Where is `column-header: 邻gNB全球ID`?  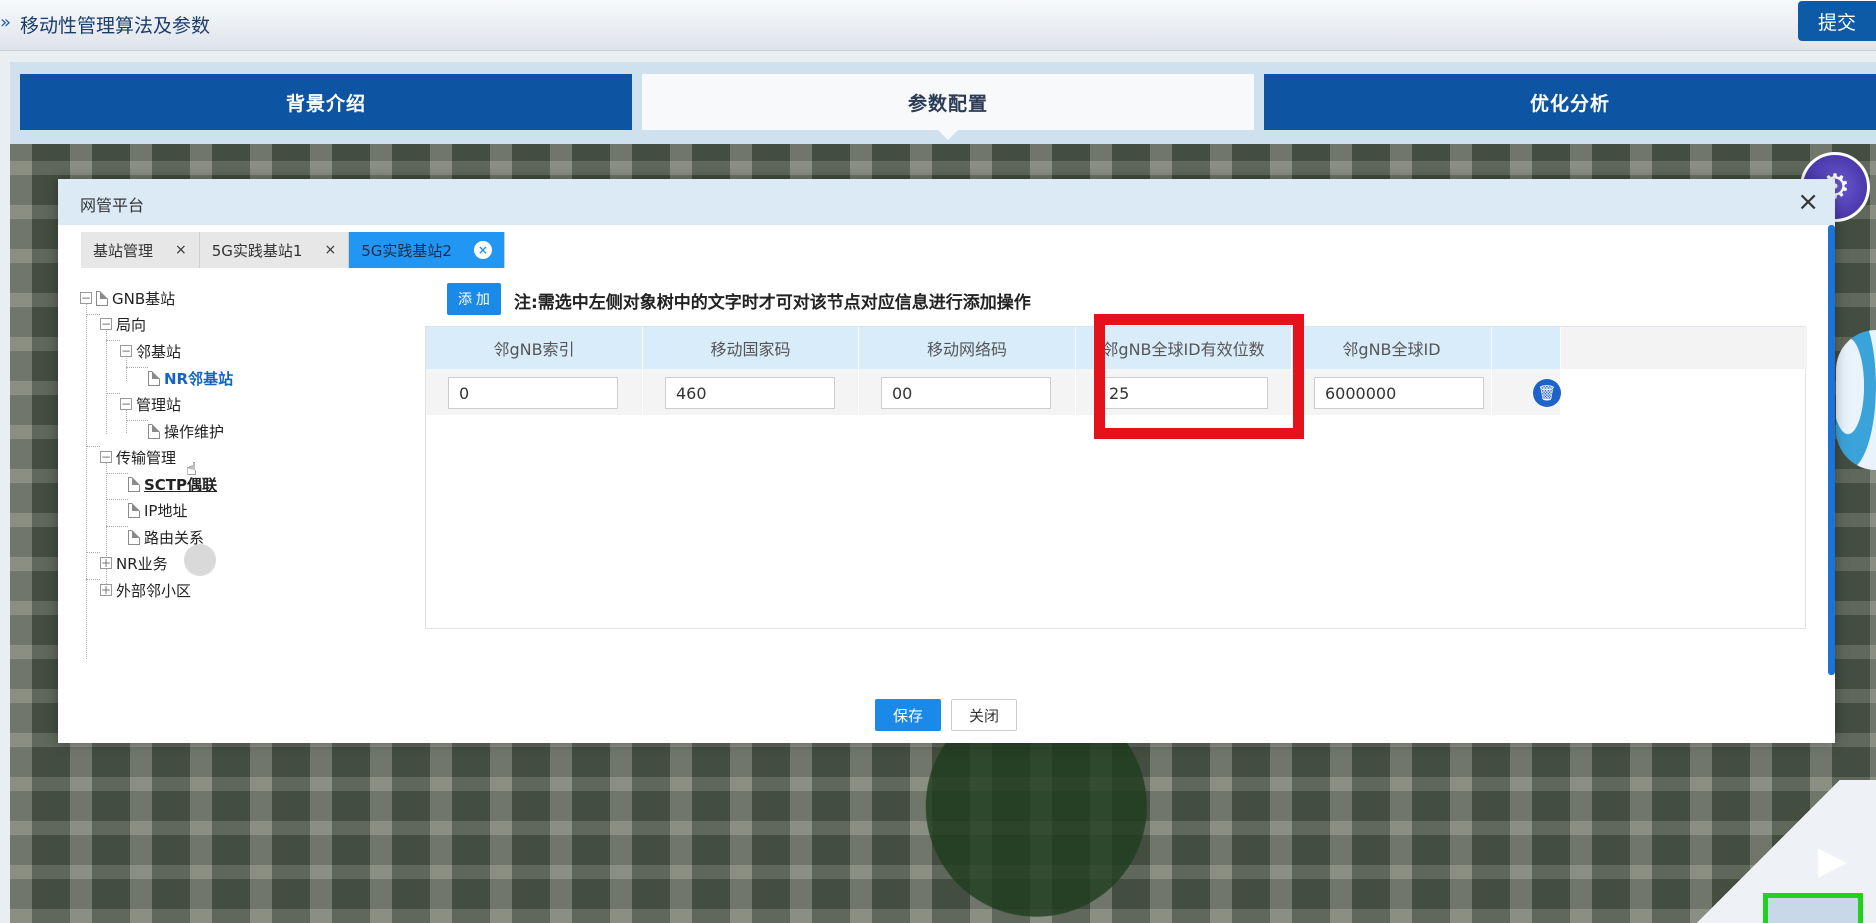 column-header: 邻gNB全球ID is located at coordinates (1392, 348).